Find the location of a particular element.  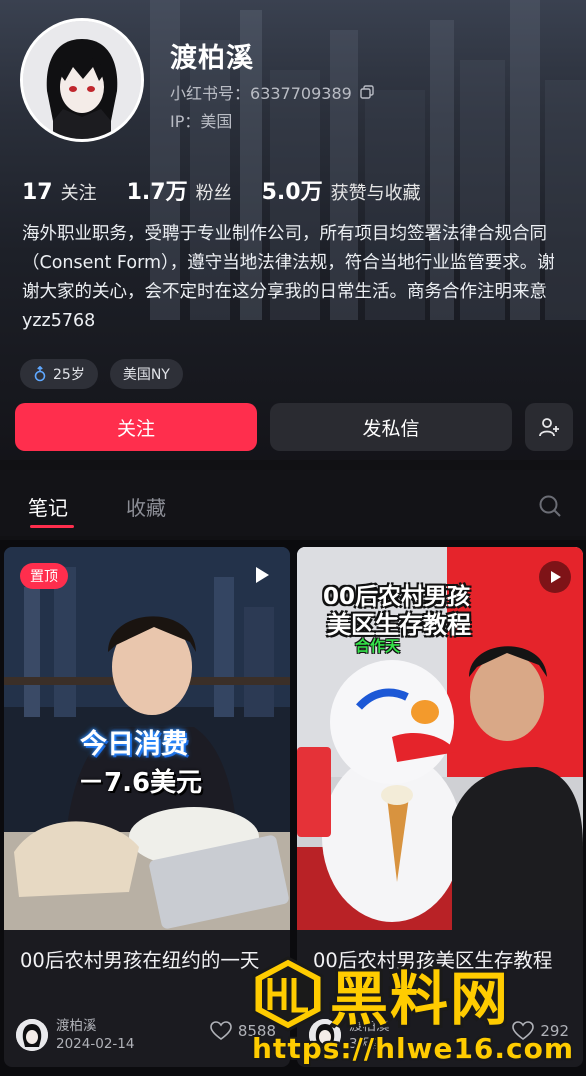

stat-following: 17 关注 is located at coordinates (59, 192).